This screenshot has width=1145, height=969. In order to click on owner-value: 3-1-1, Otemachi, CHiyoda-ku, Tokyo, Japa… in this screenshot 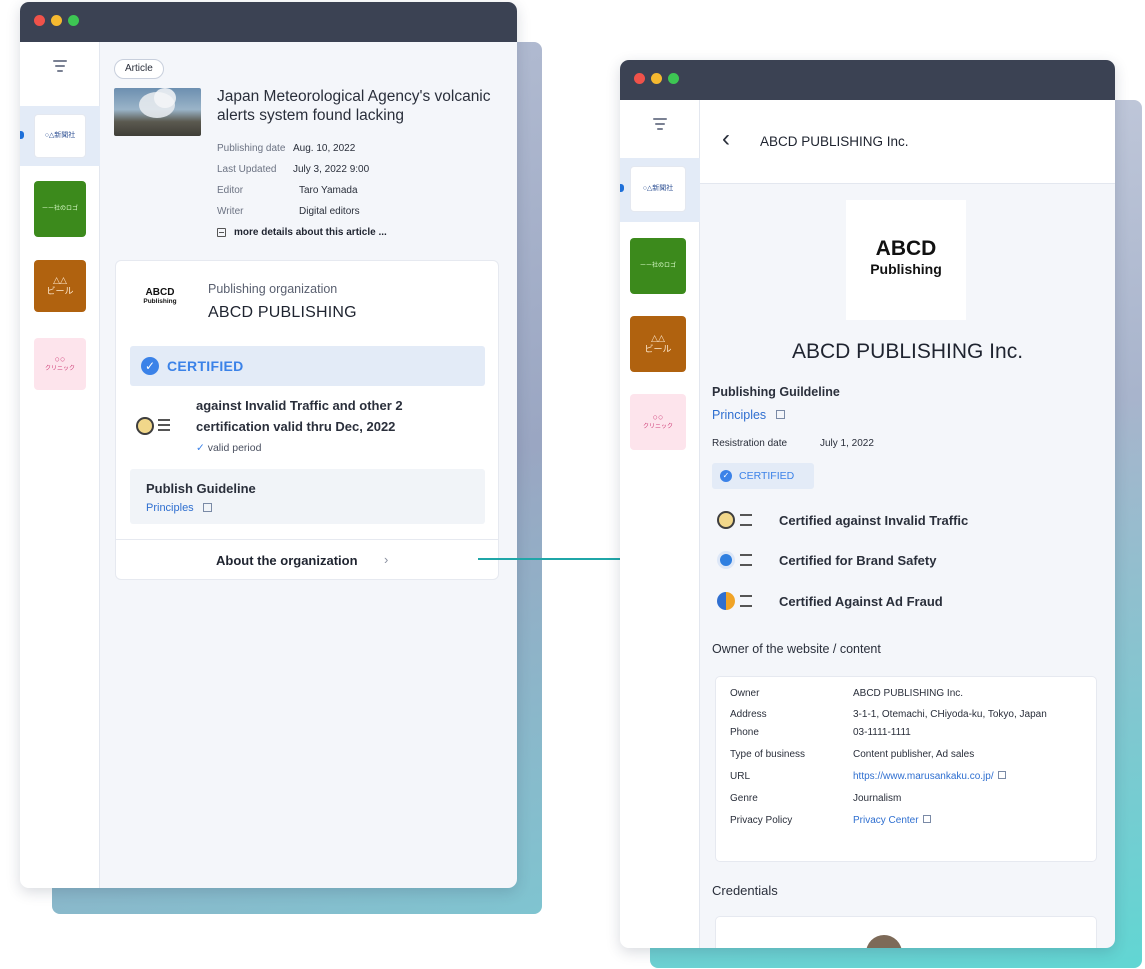, I will do `click(950, 714)`.